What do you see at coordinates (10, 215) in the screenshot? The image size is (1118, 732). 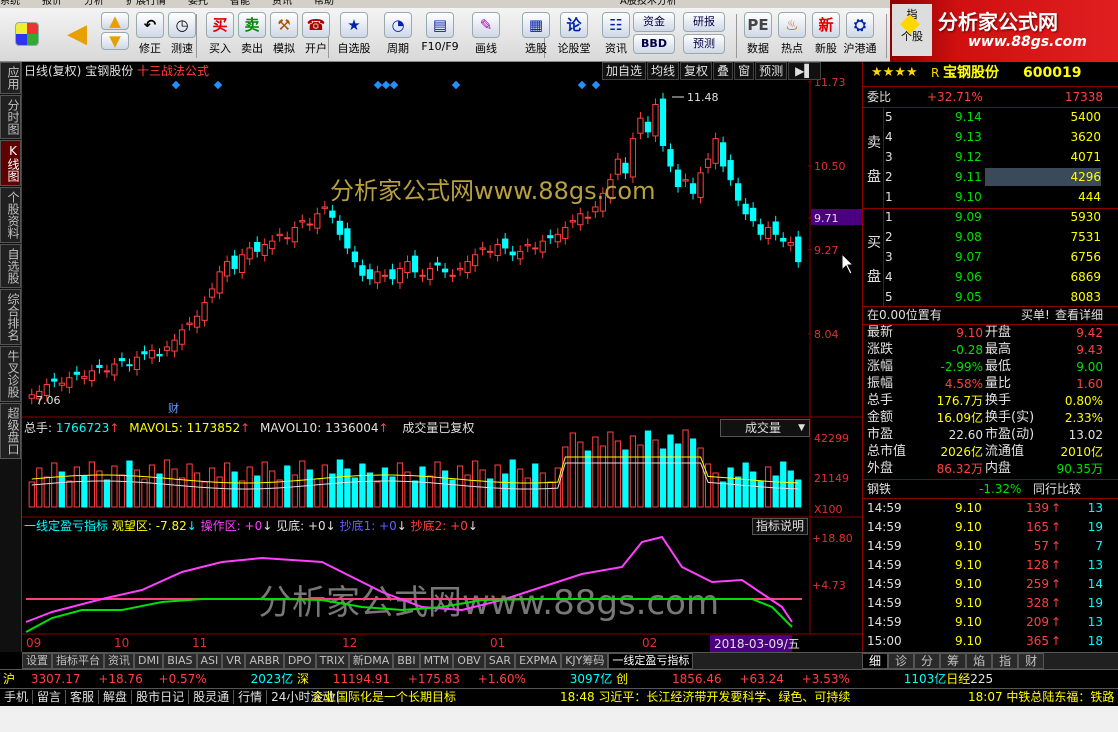 I see `left-tab: 个股资料` at bounding box center [10, 215].